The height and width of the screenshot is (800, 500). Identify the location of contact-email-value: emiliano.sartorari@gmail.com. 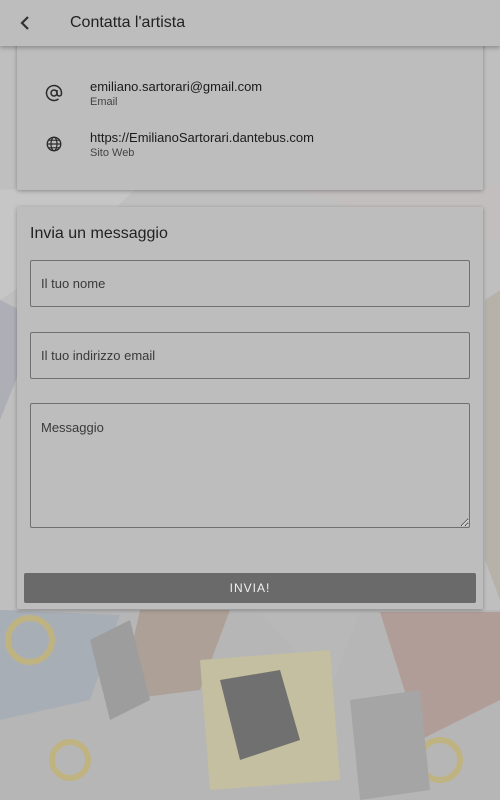
(176, 86).